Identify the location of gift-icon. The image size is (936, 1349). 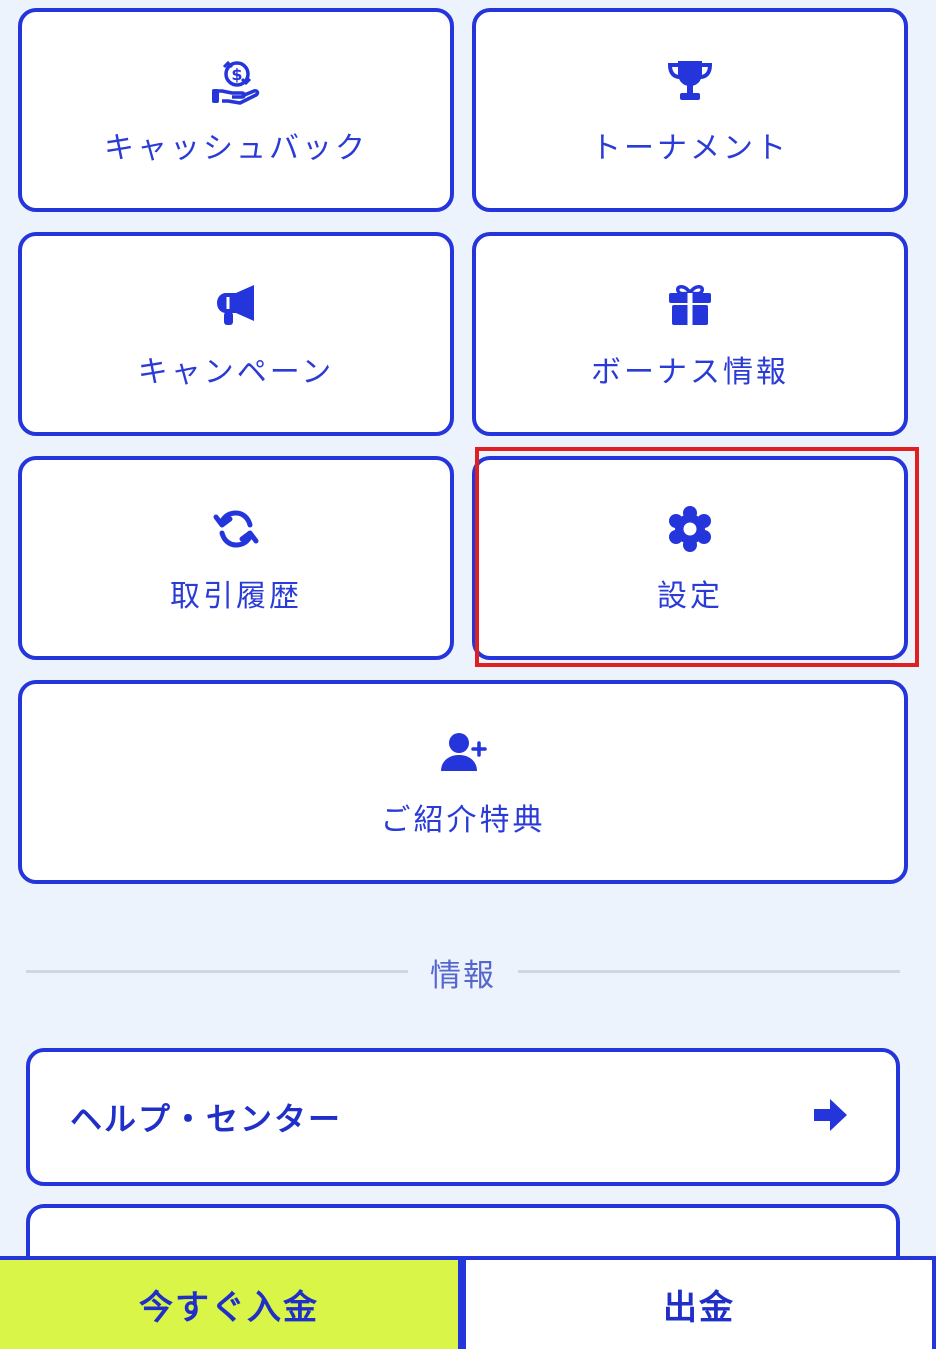
(690, 305).